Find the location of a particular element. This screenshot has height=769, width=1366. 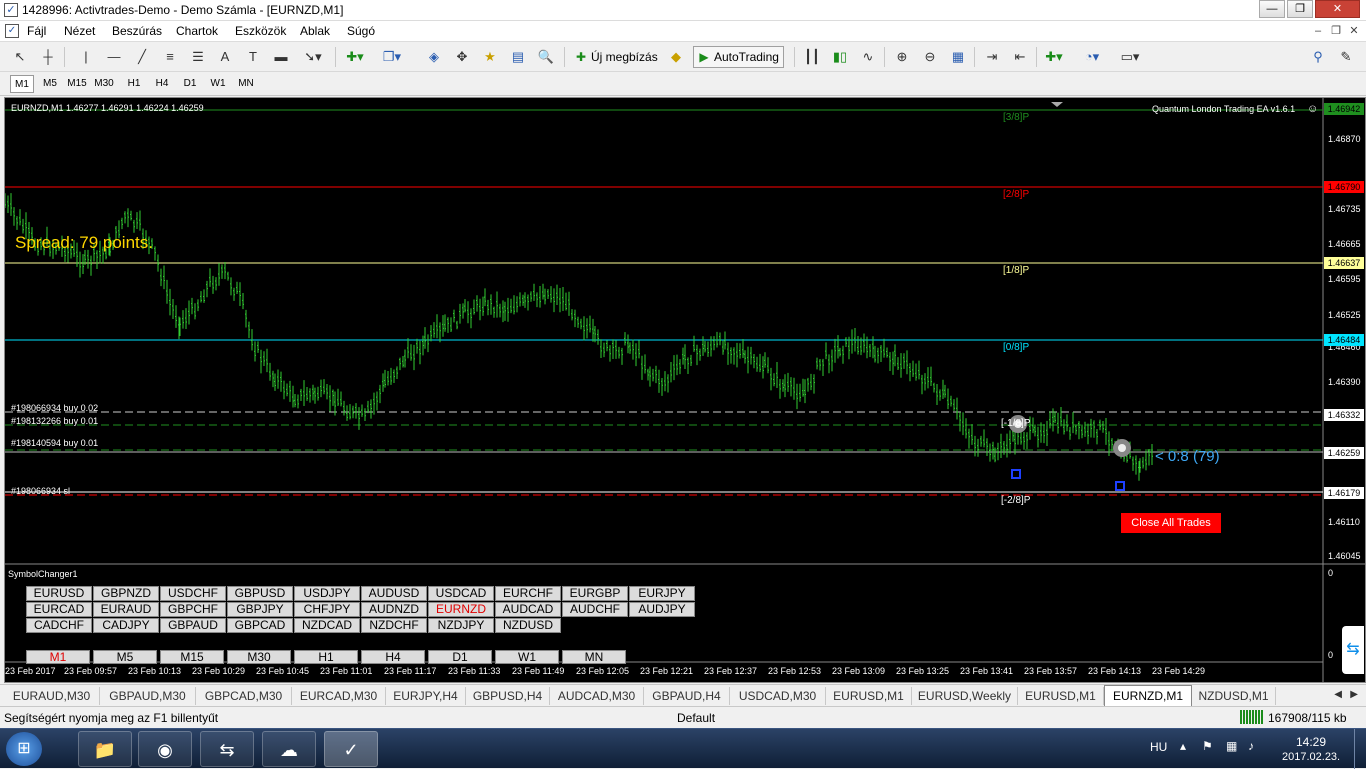

symbol-changer-tf-h1: H1 is located at coordinates (326, 657).